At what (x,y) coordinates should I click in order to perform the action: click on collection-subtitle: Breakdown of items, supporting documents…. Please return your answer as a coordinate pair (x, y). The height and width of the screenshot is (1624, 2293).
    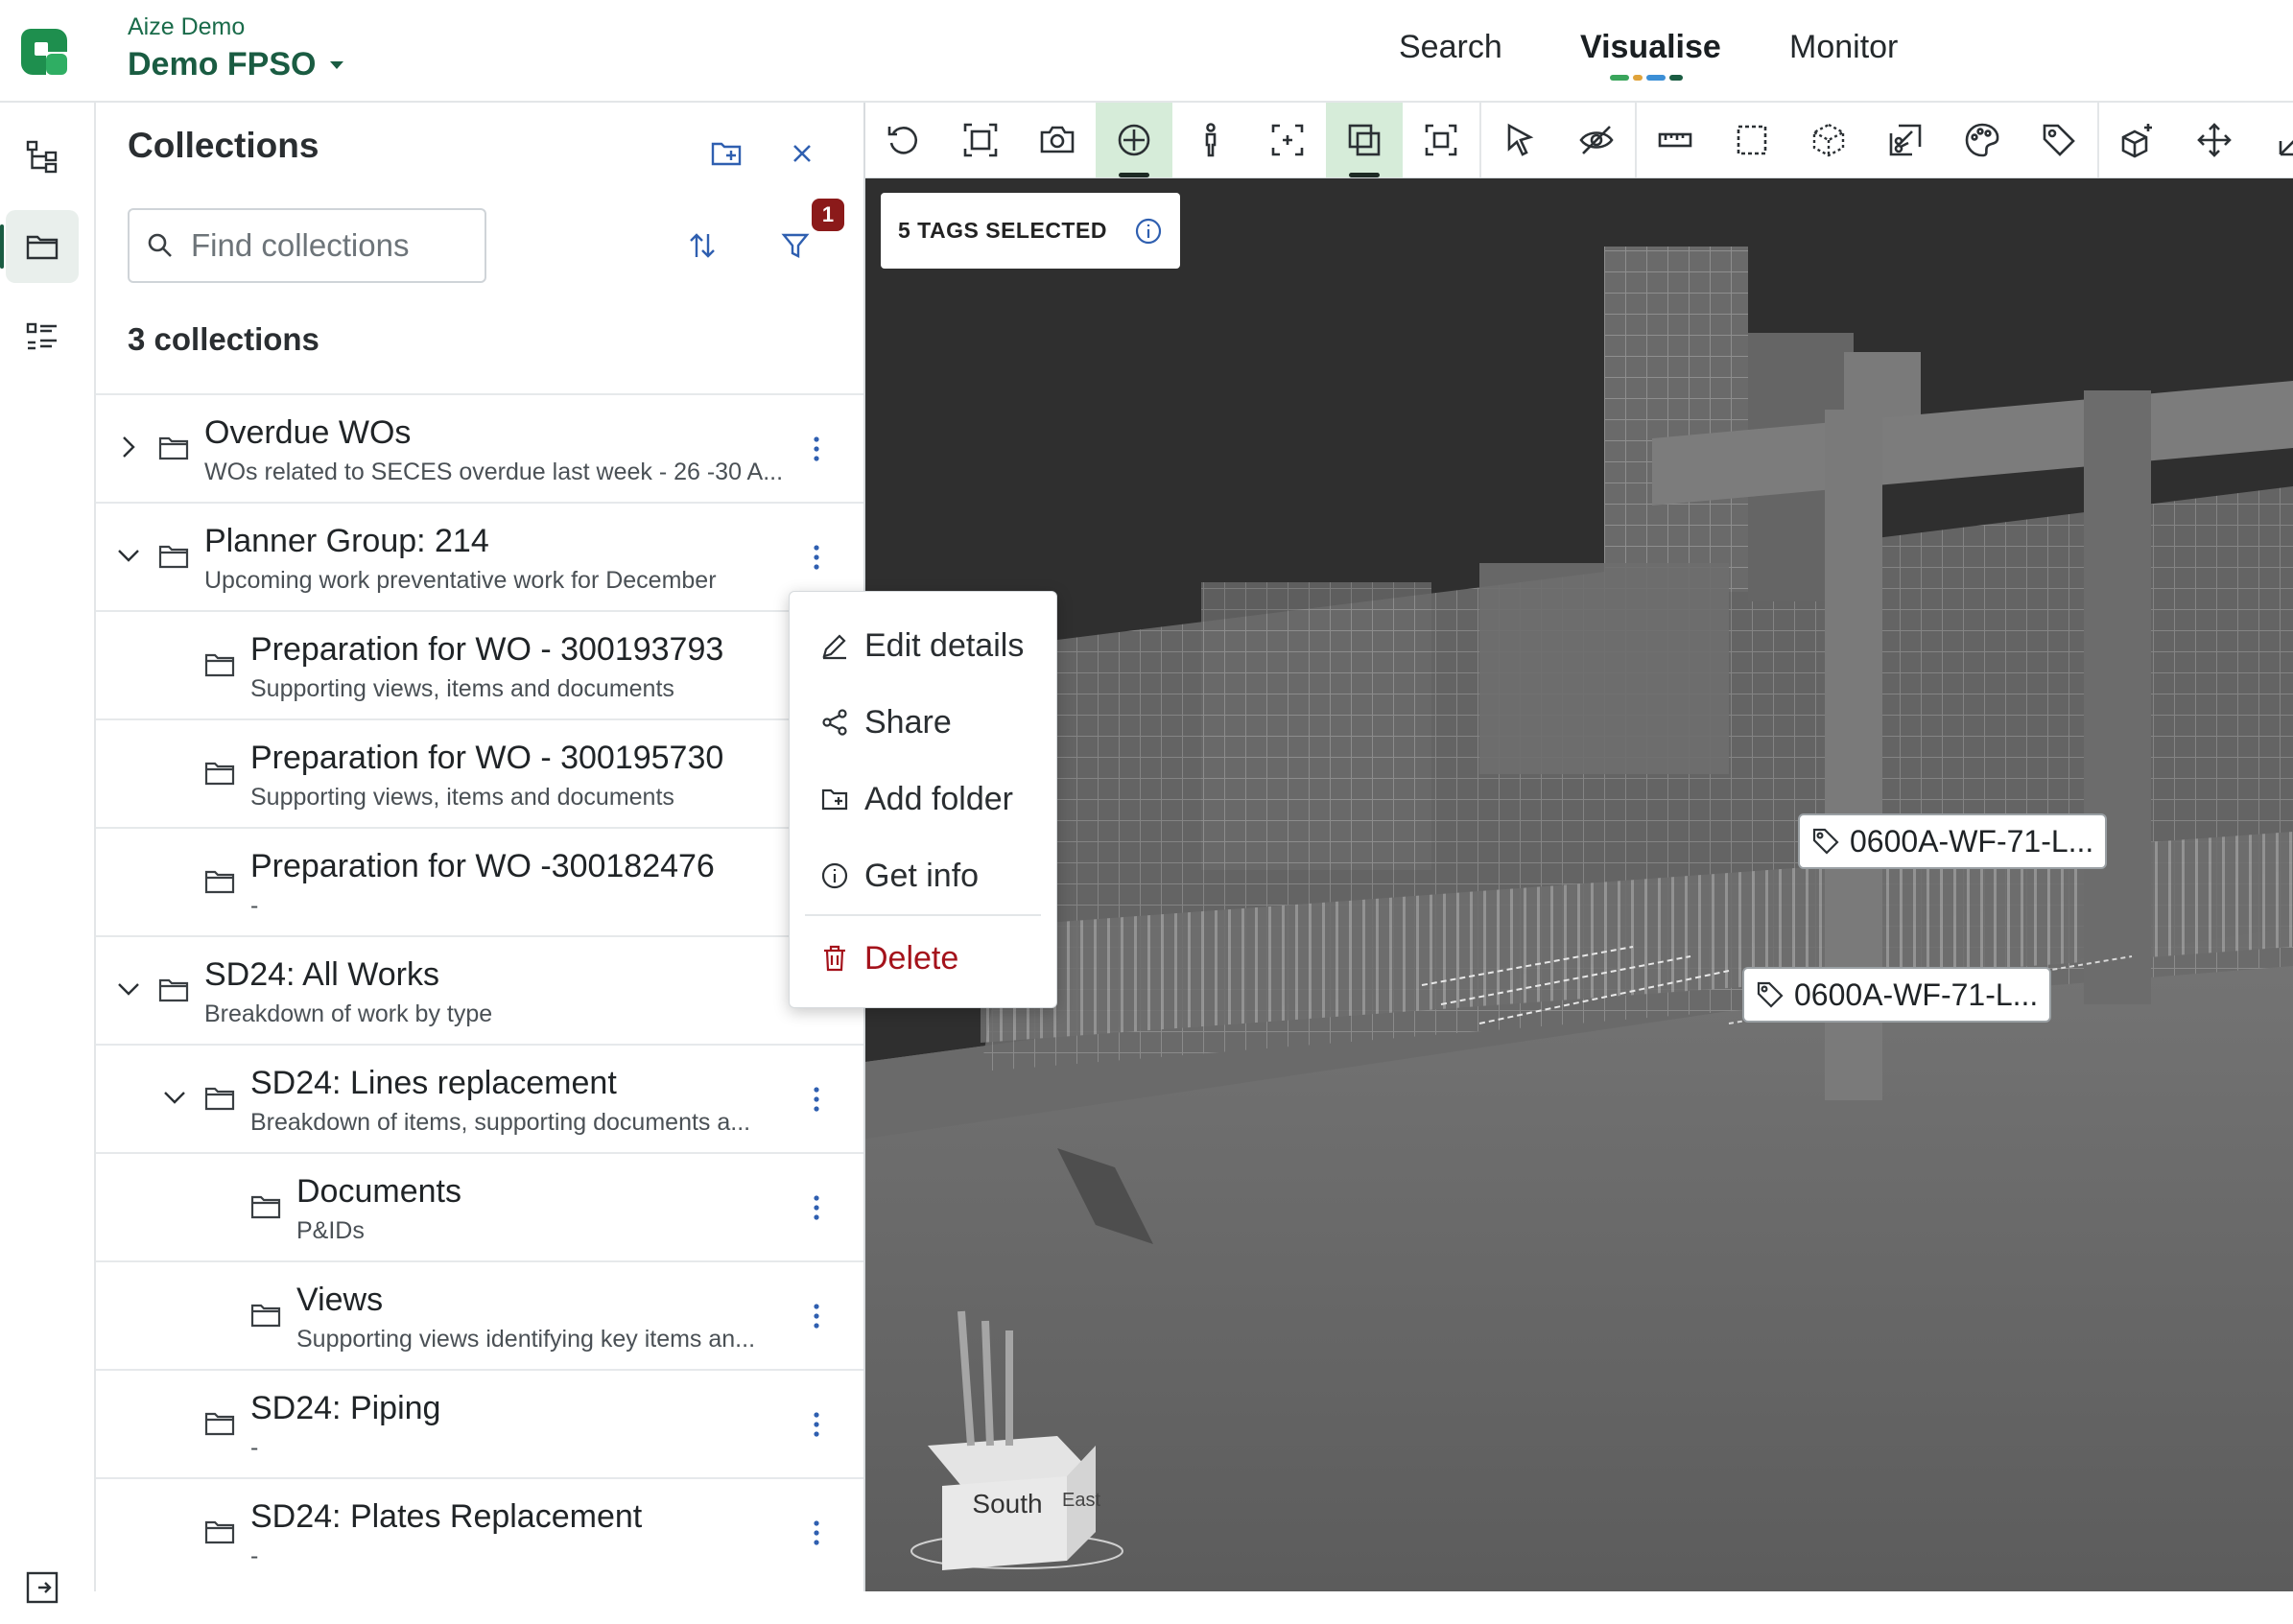
    Looking at the image, I should click on (500, 1122).